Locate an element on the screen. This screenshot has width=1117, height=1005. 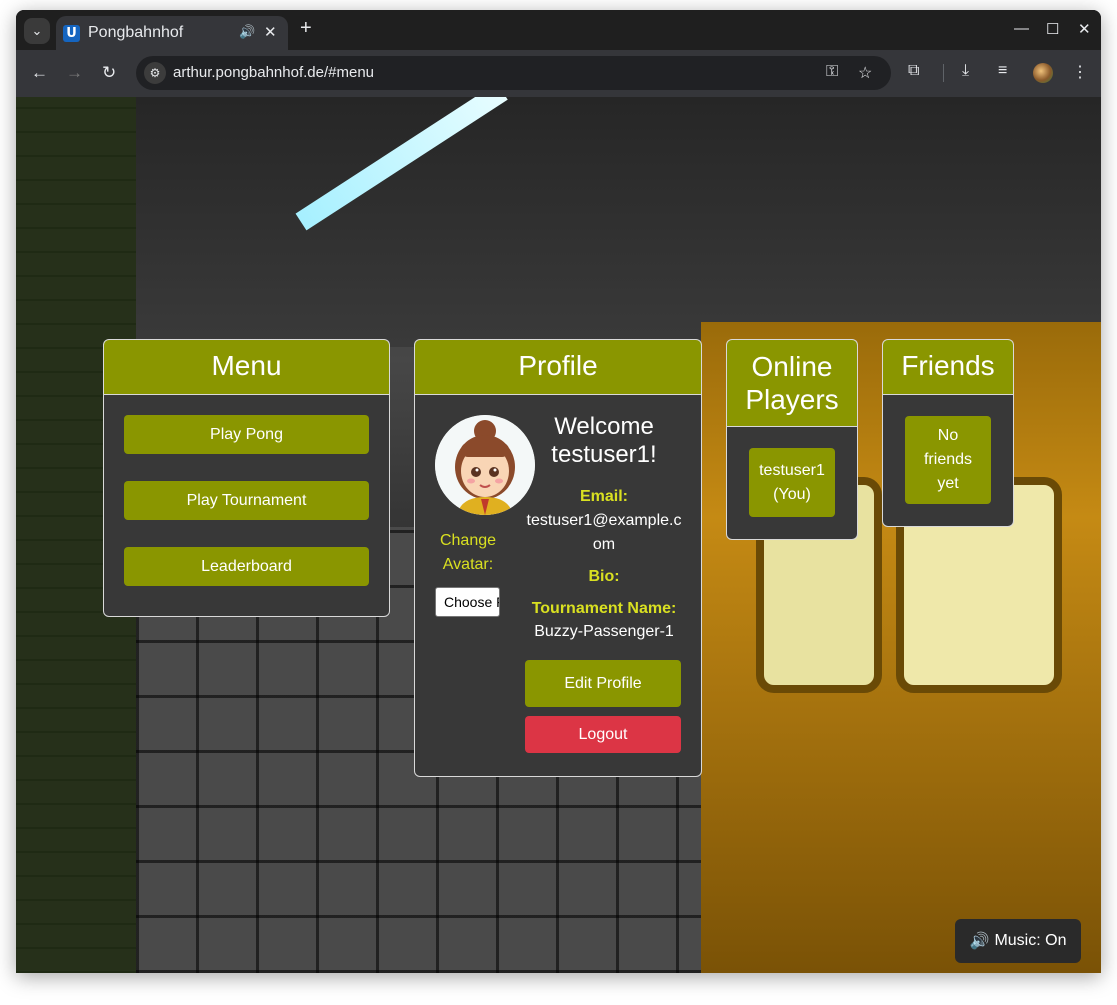
no-friends-message: No friends yet is located at coordinates (948, 460).